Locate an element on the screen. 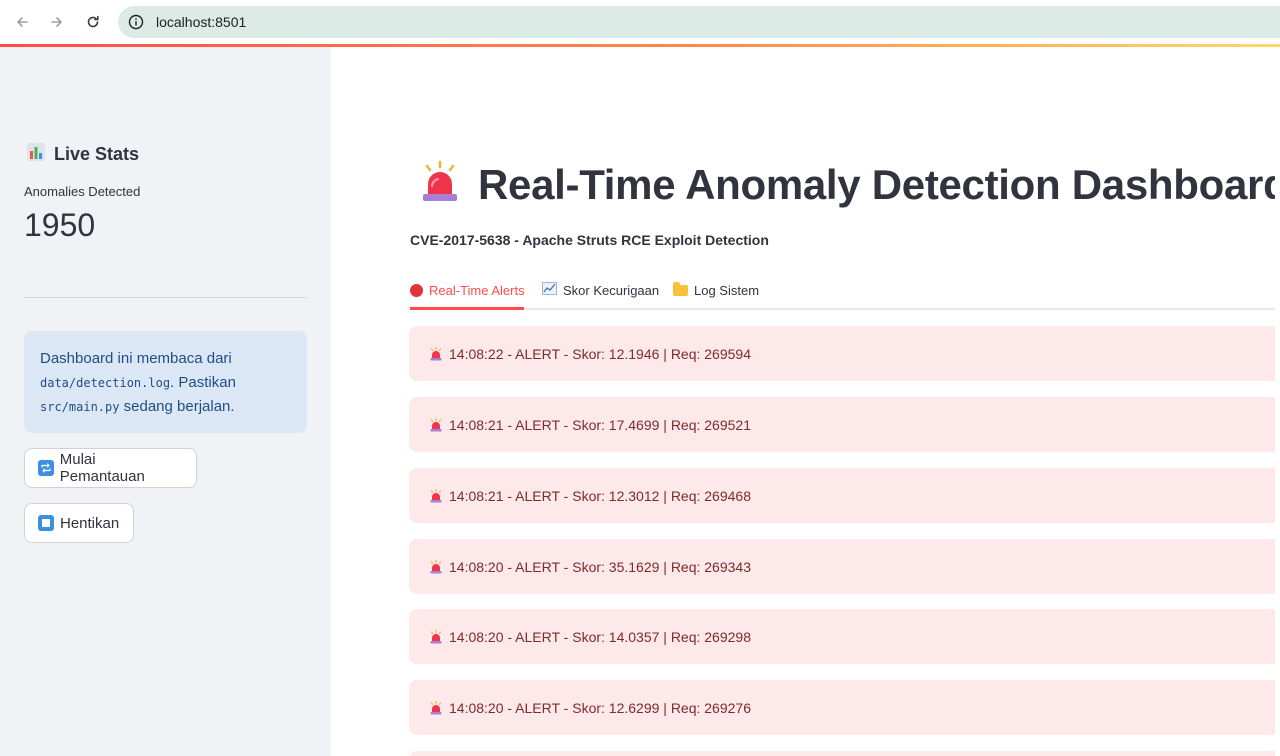 The image size is (1280, 756). active-tab-indicator is located at coordinates (467, 308).